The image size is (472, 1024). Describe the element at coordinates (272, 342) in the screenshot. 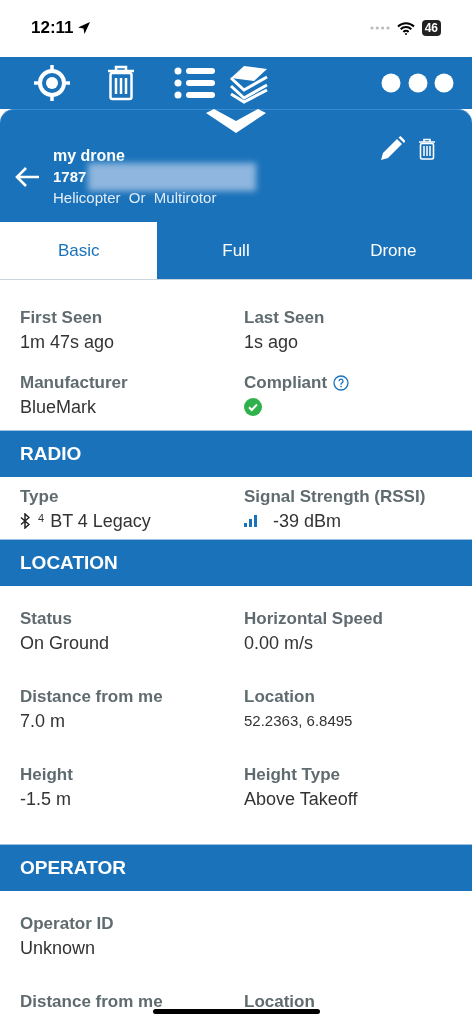

I see `field-value: 1s ago` at that location.